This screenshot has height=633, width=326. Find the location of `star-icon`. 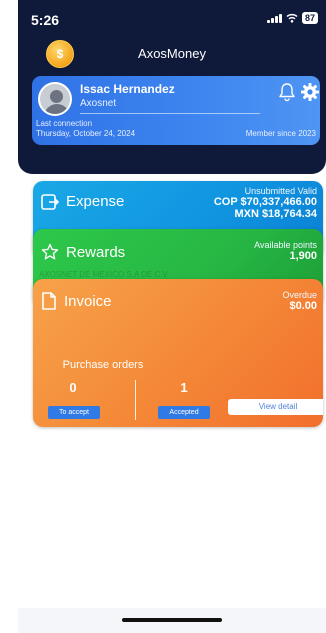

star-icon is located at coordinates (50, 251).